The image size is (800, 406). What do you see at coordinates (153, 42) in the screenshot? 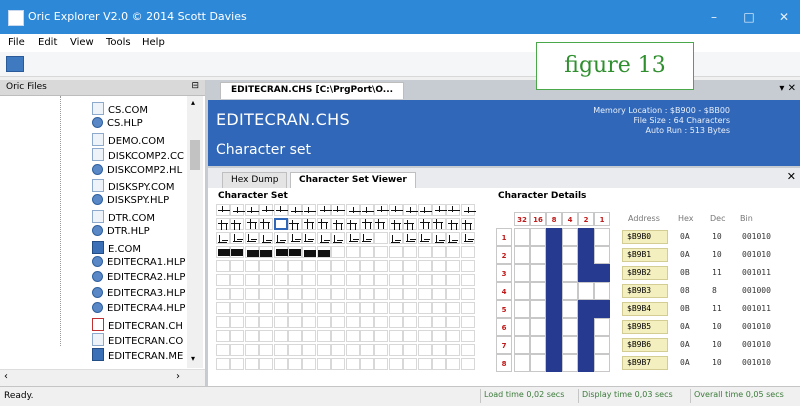
I see `menu-help: Help` at bounding box center [153, 42].